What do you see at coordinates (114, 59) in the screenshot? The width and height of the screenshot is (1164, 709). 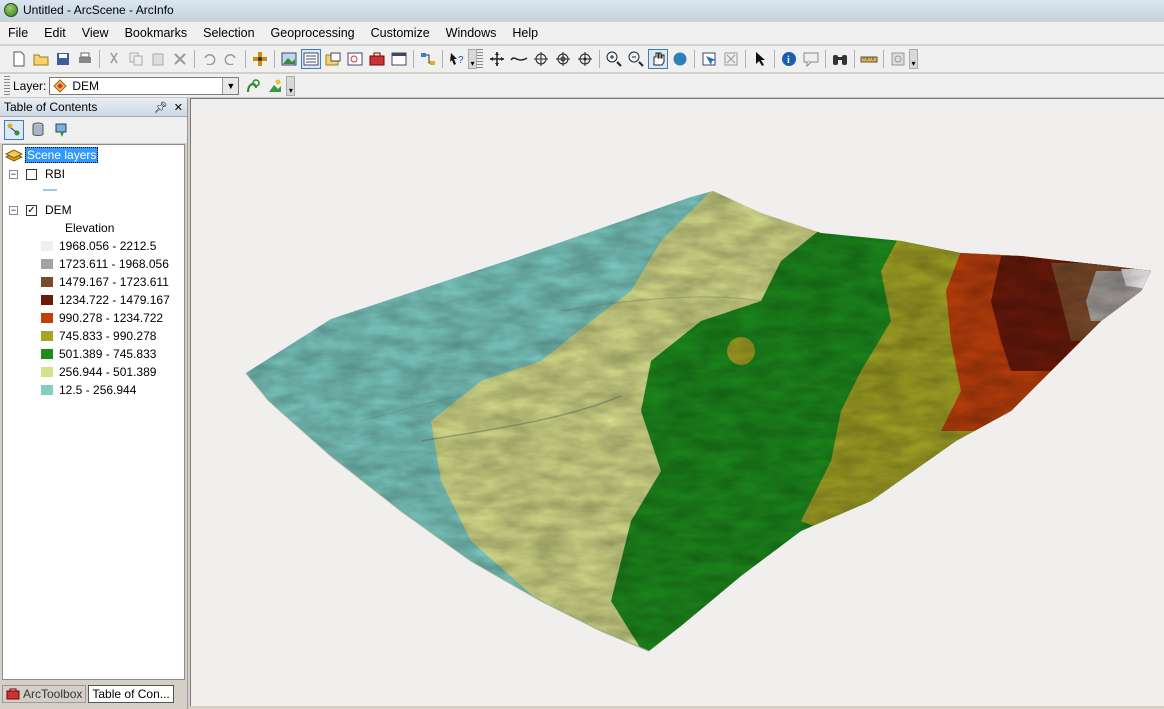 I see `cut-icon` at bounding box center [114, 59].